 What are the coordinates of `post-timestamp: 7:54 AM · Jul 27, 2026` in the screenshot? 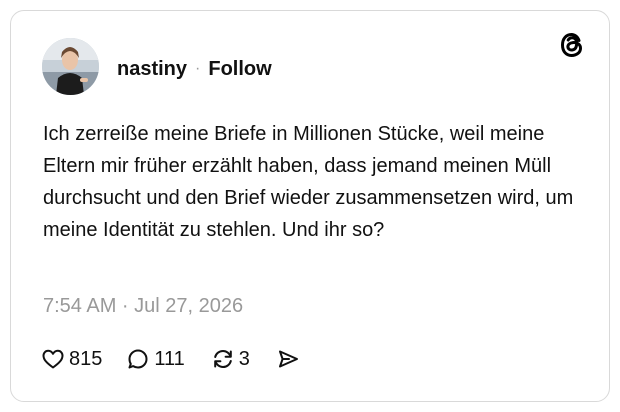 It's located at (143, 306).